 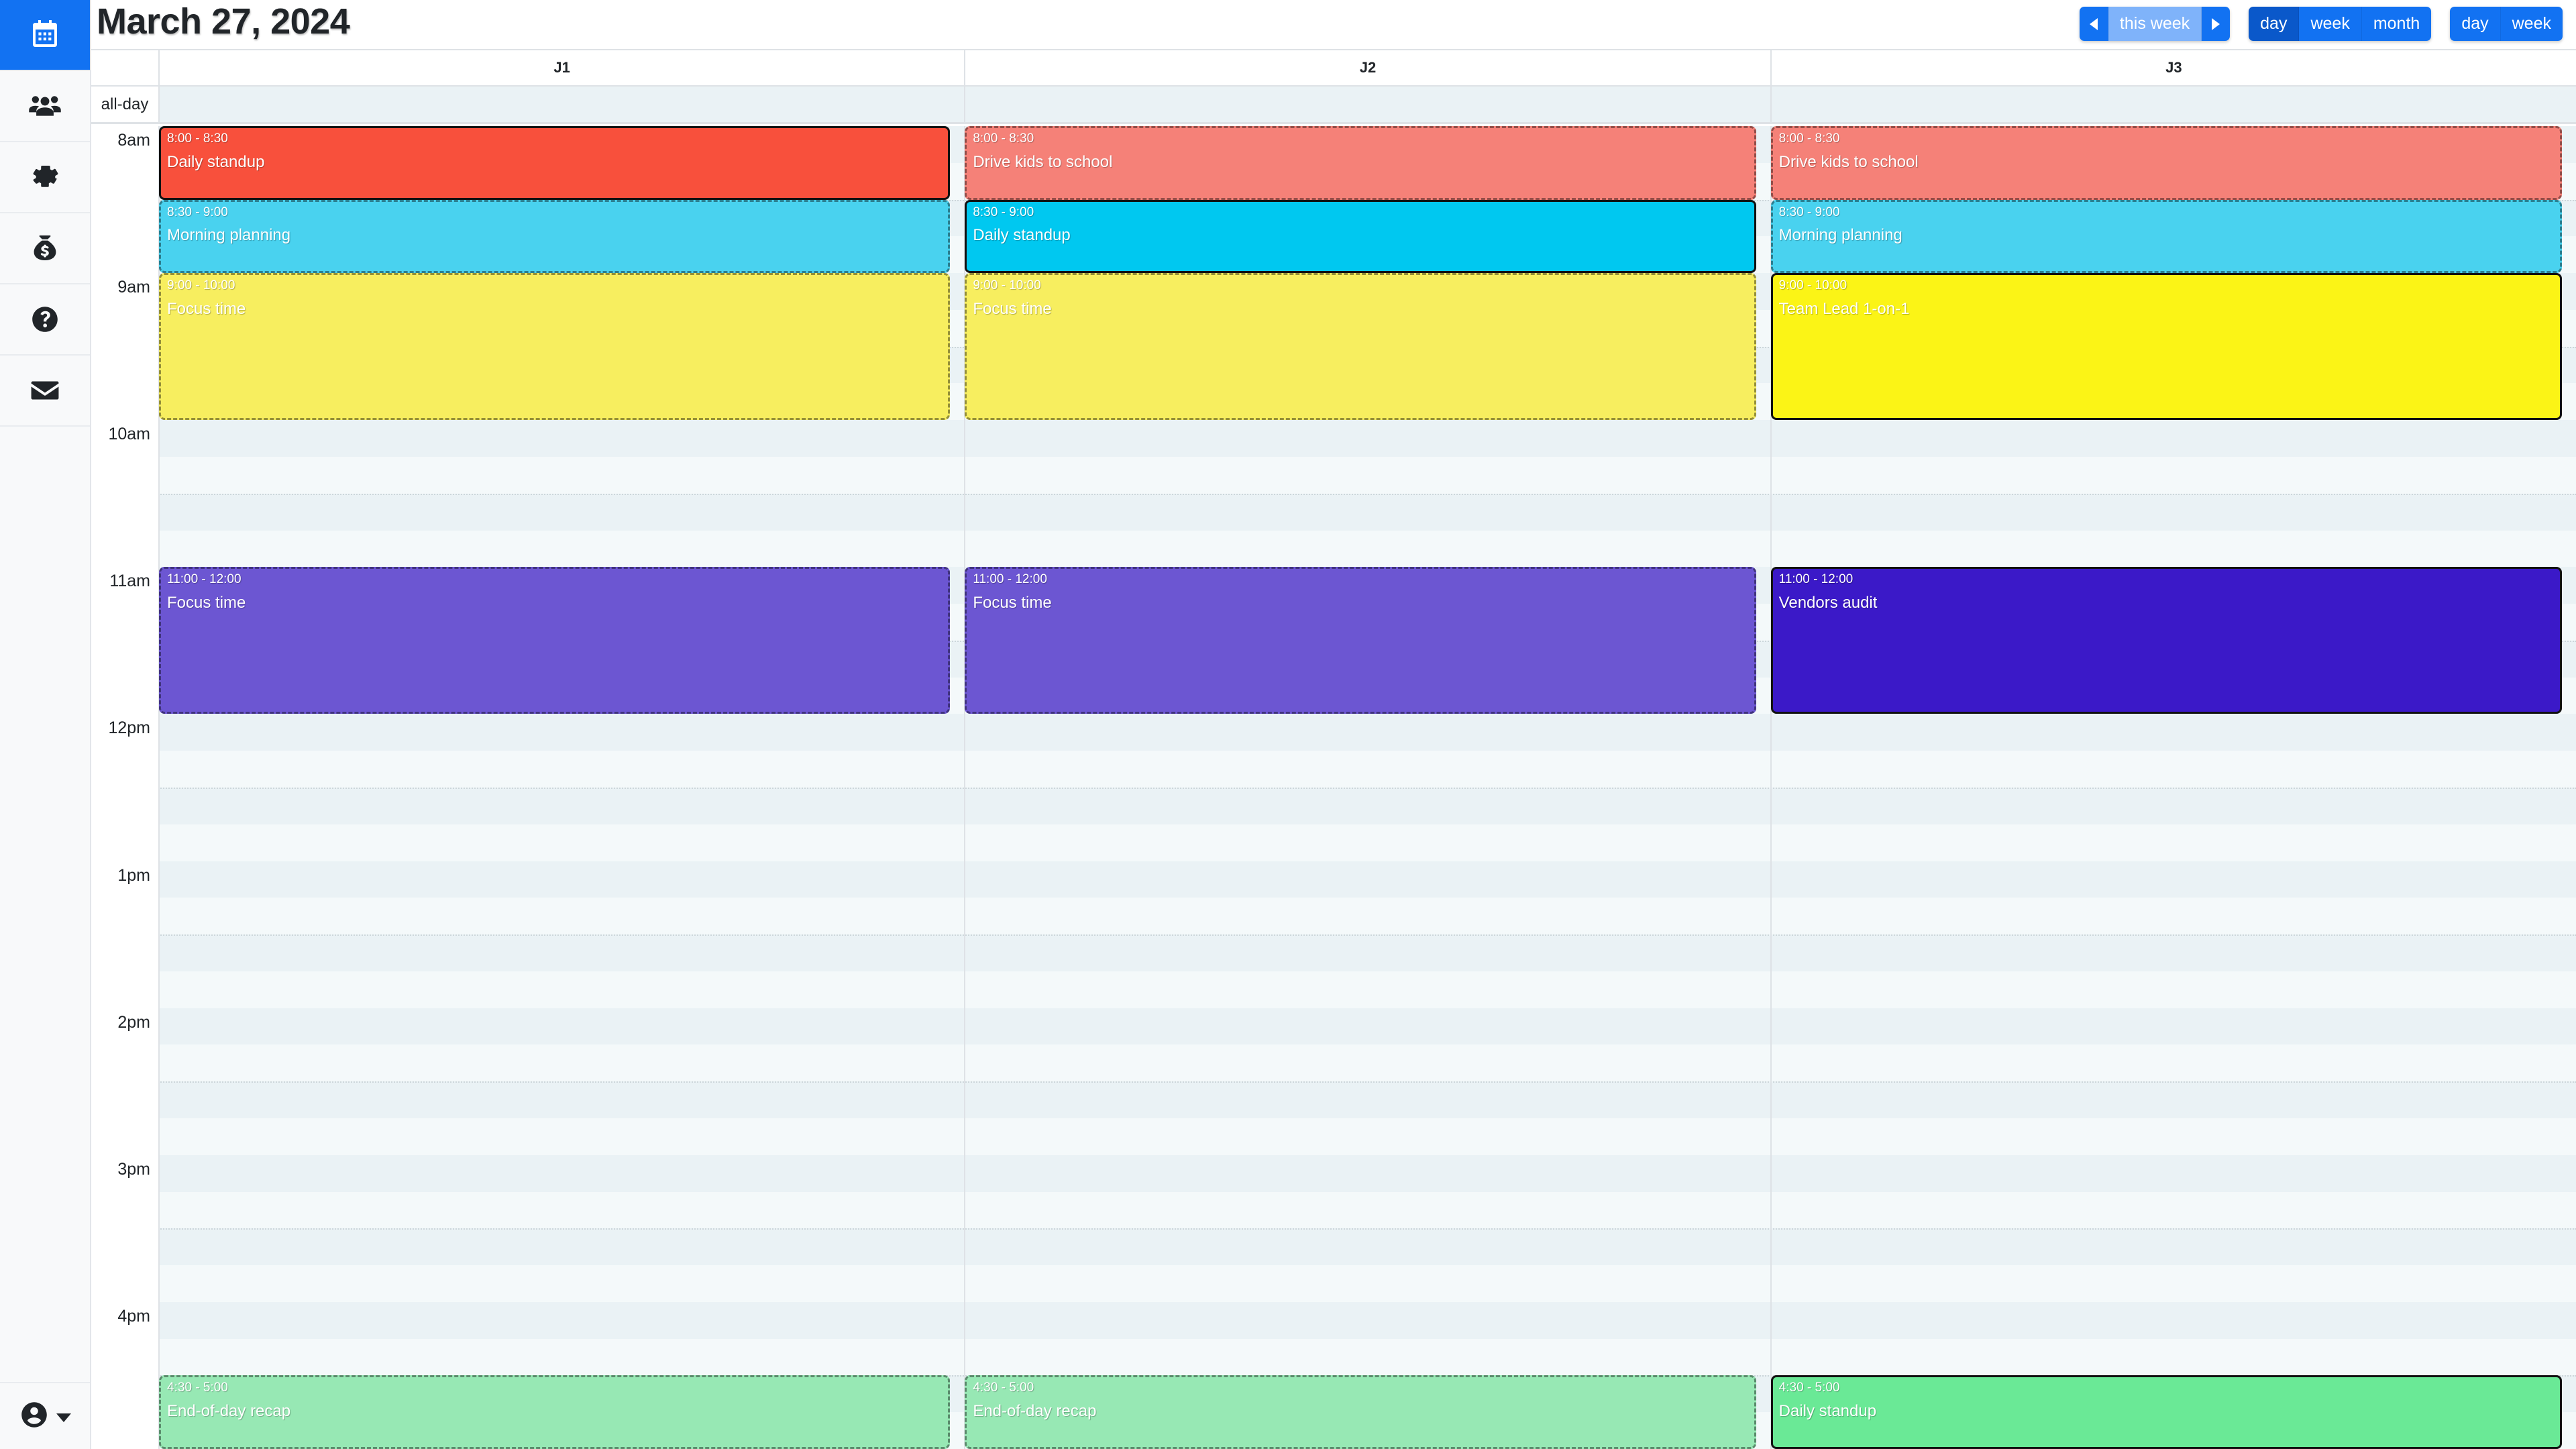 I want to click on secondary-view-group: day week, so click(x=2506, y=24).